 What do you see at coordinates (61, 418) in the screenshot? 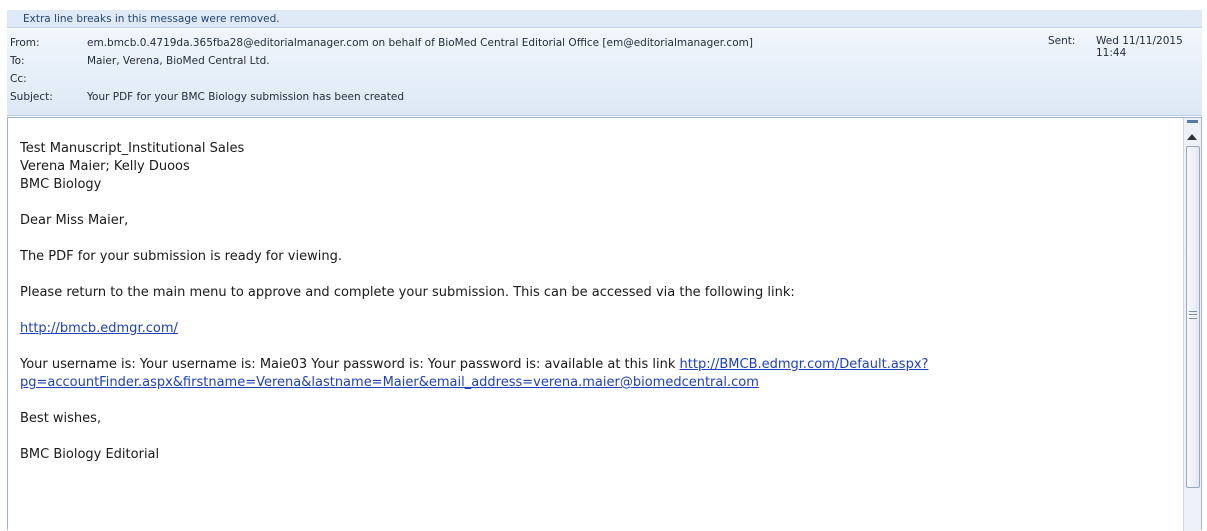
I see `closing: Best wishes,` at bounding box center [61, 418].